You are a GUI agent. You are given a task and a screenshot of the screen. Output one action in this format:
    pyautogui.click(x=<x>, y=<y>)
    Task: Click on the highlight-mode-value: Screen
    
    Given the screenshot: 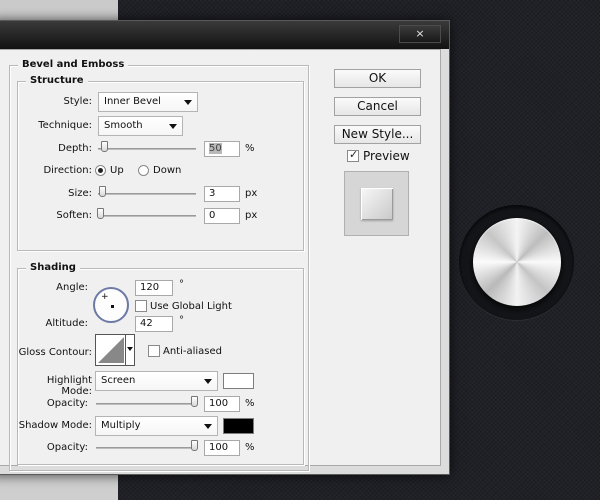 What is the action you would take?
    pyautogui.click(x=118, y=380)
    